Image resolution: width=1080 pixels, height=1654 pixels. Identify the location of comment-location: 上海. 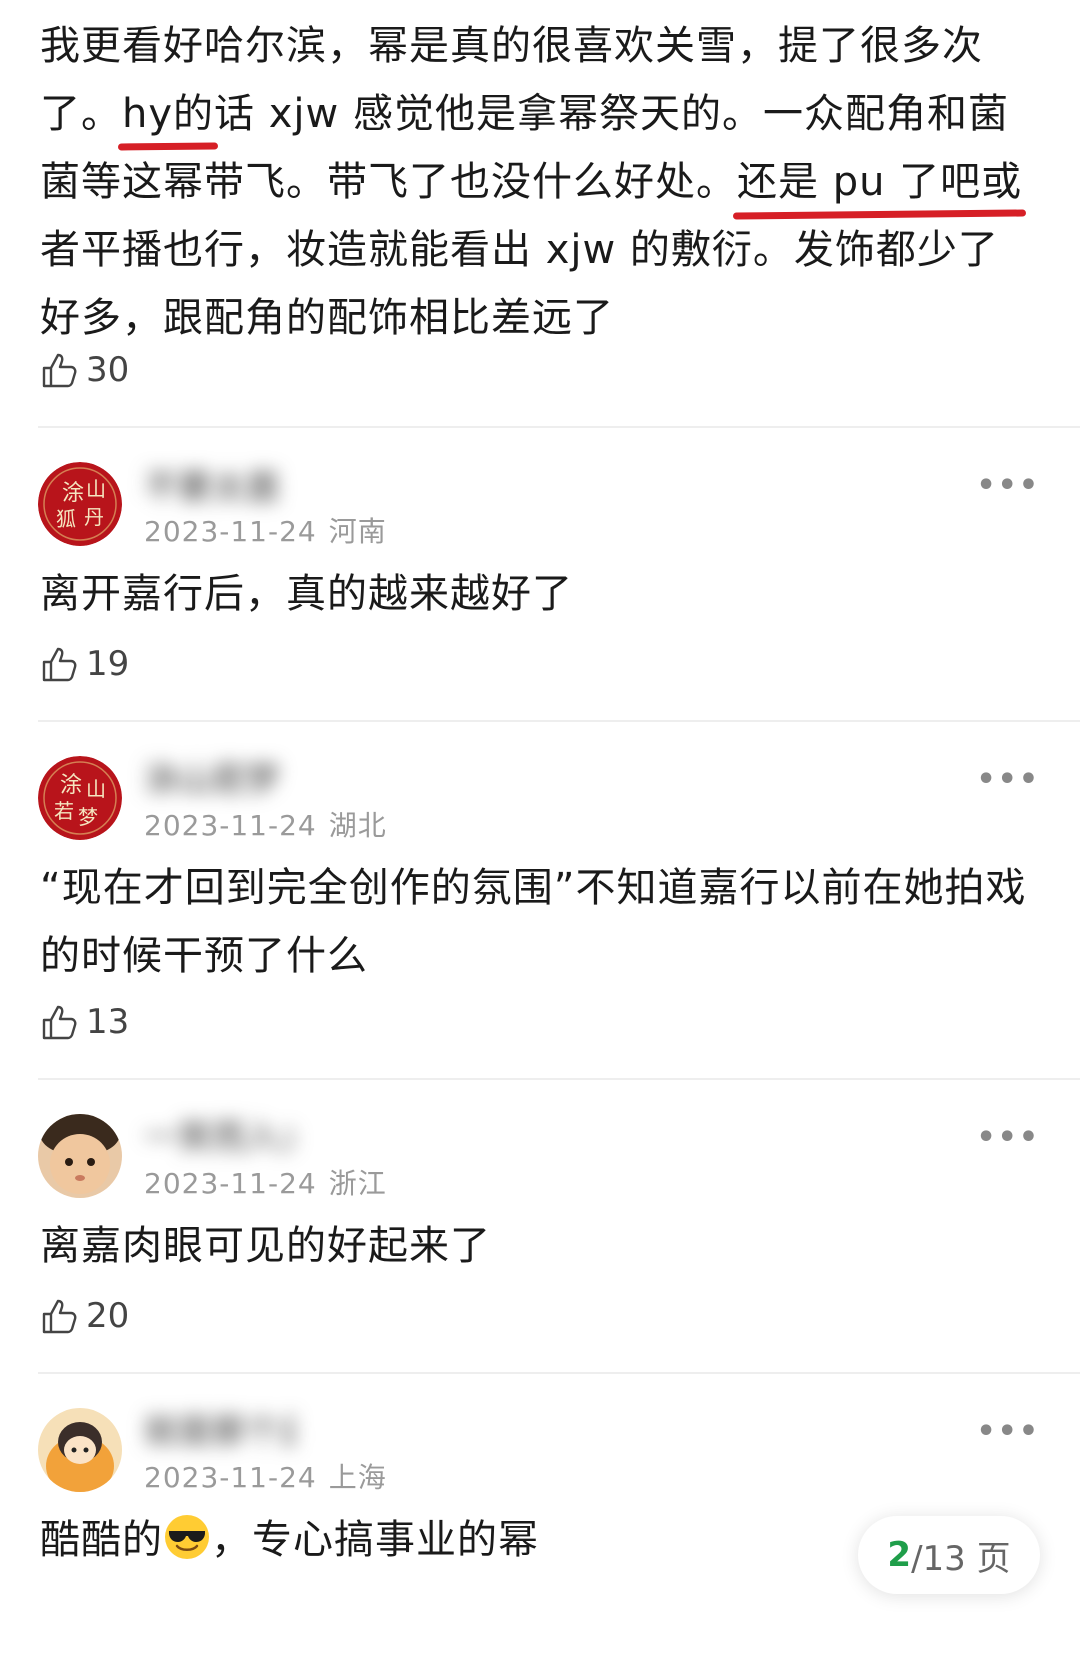
(357, 1477).